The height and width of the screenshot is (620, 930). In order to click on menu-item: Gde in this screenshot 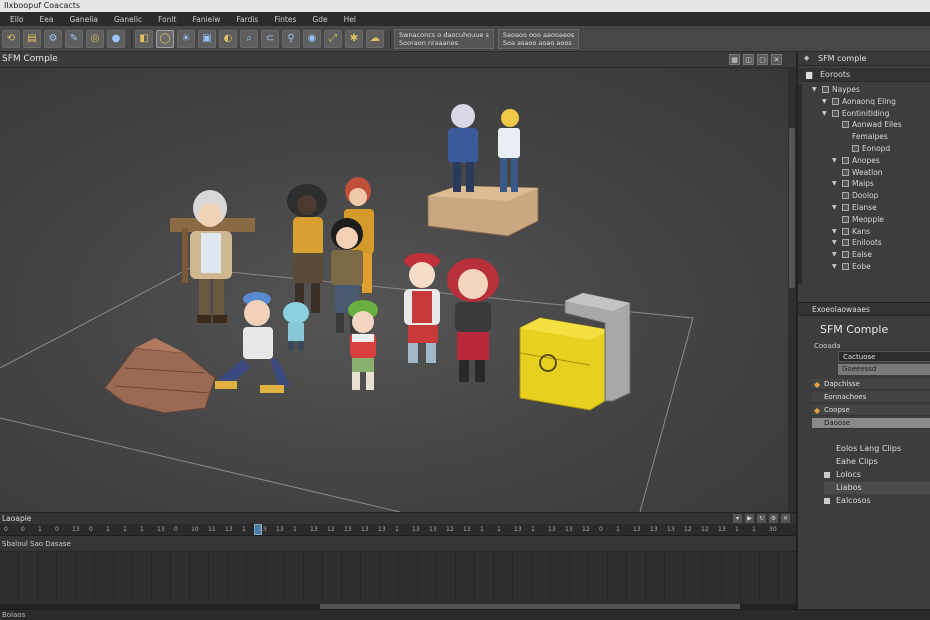, I will do `click(319, 19)`.